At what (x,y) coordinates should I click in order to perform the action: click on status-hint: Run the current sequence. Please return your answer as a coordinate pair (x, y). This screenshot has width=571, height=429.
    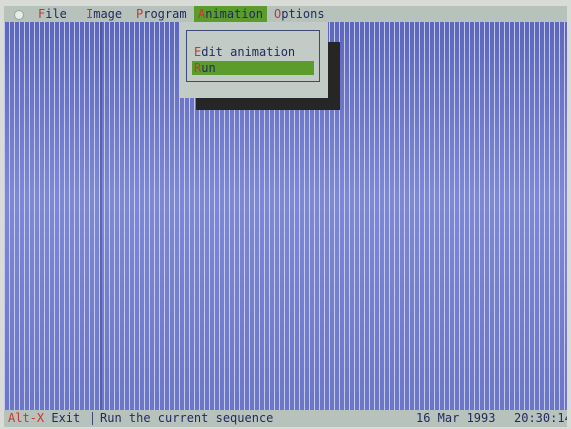
    Looking at the image, I should click on (187, 418).